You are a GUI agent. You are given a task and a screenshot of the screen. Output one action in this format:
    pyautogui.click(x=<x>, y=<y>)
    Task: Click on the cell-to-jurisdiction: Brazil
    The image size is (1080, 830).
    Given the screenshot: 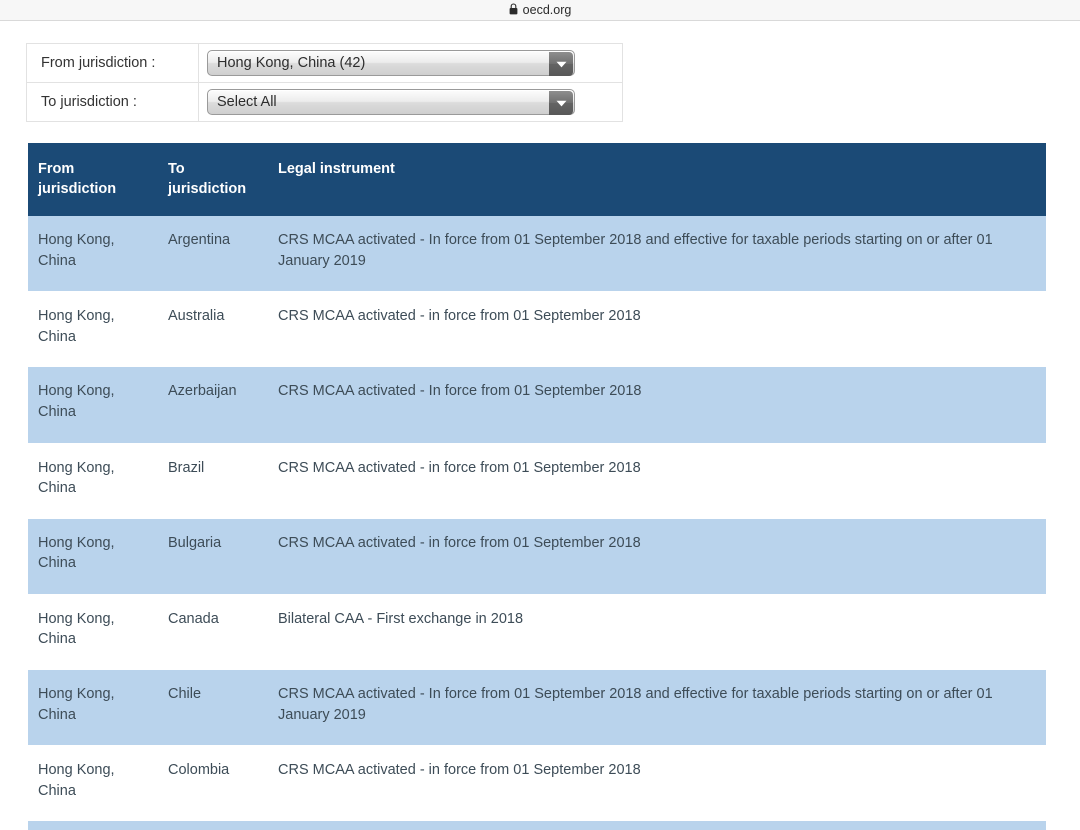 What is the action you would take?
    pyautogui.click(x=213, y=480)
    